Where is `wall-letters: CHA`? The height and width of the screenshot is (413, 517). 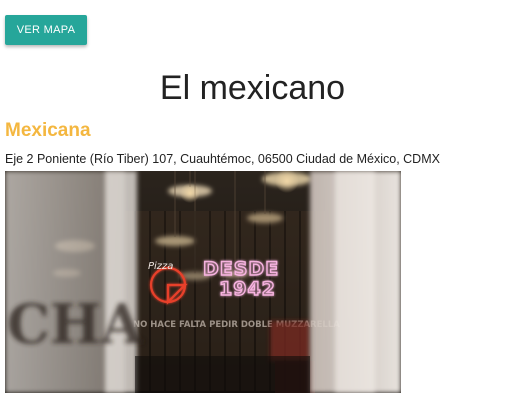
wall-letters: CHA is located at coordinates (75, 324).